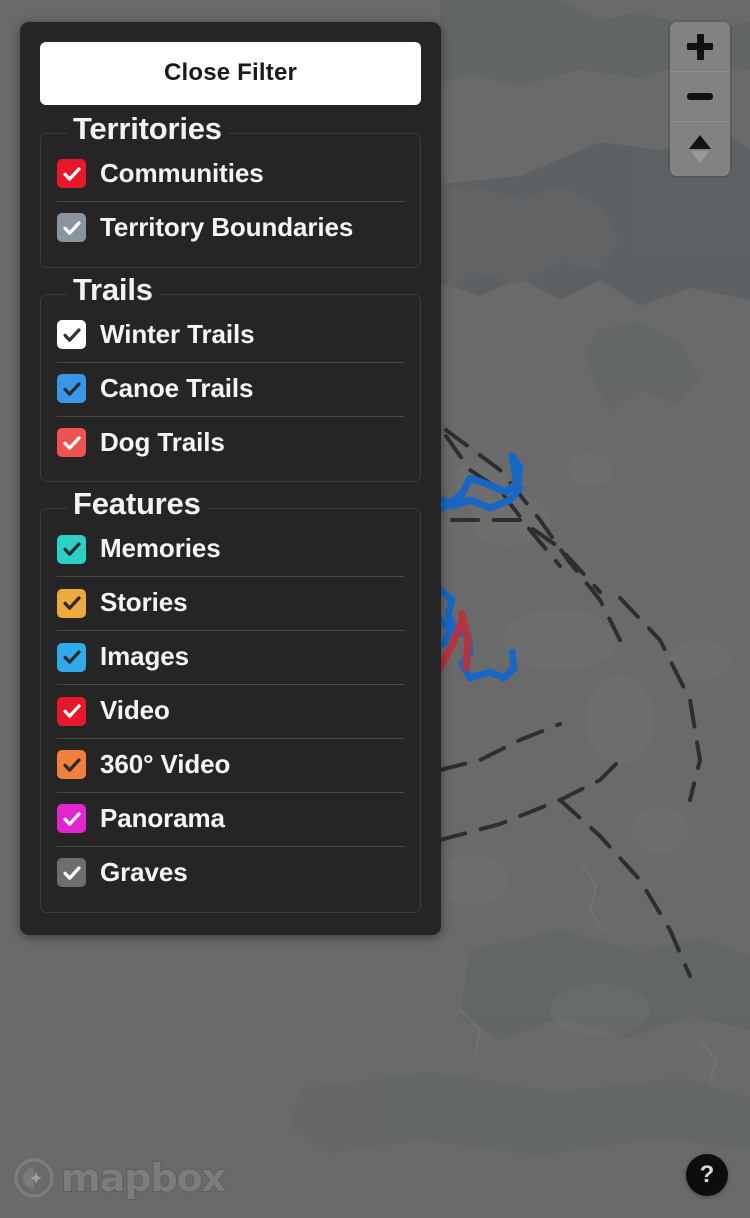  What do you see at coordinates (227, 226) in the screenshot?
I see `filter-row-label: Territory Boundaries` at bounding box center [227, 226].